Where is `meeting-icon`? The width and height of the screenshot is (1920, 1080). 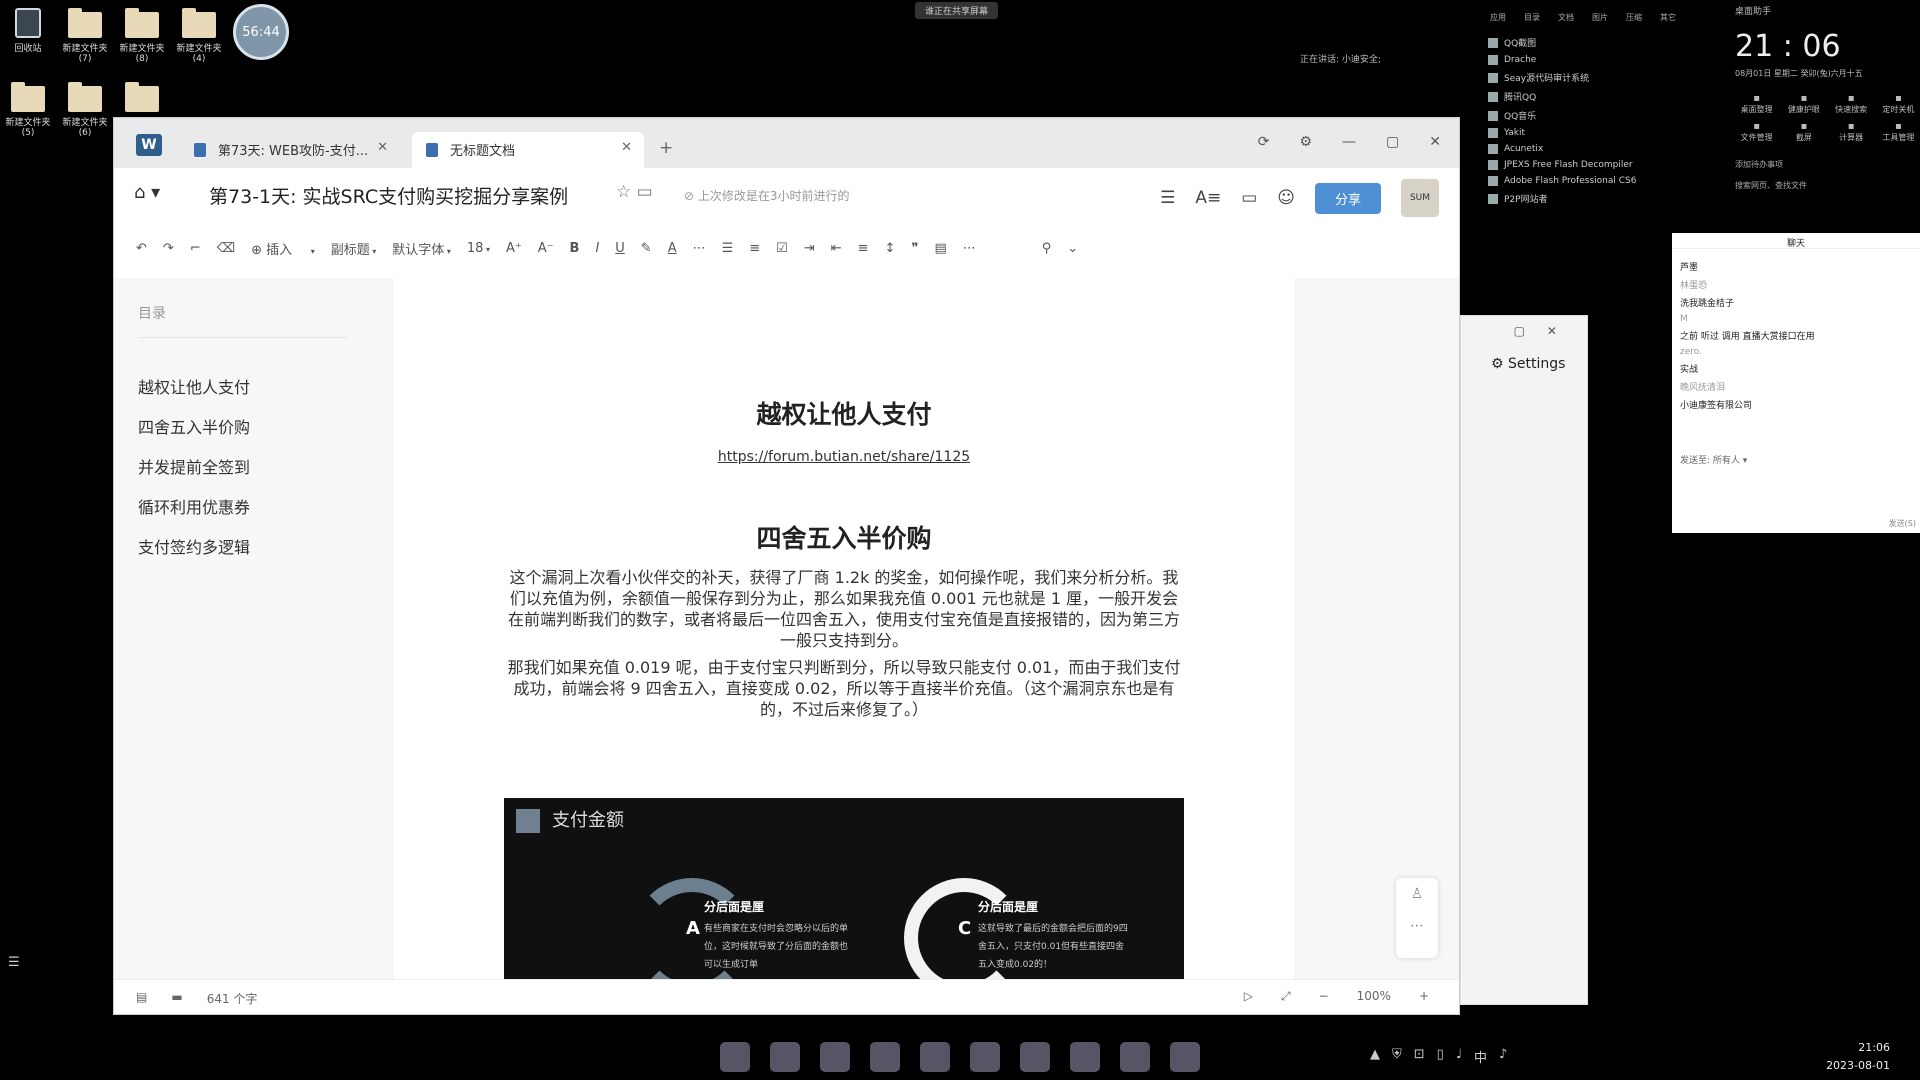
meeting-icon is located at coordinates (1185, 1057).